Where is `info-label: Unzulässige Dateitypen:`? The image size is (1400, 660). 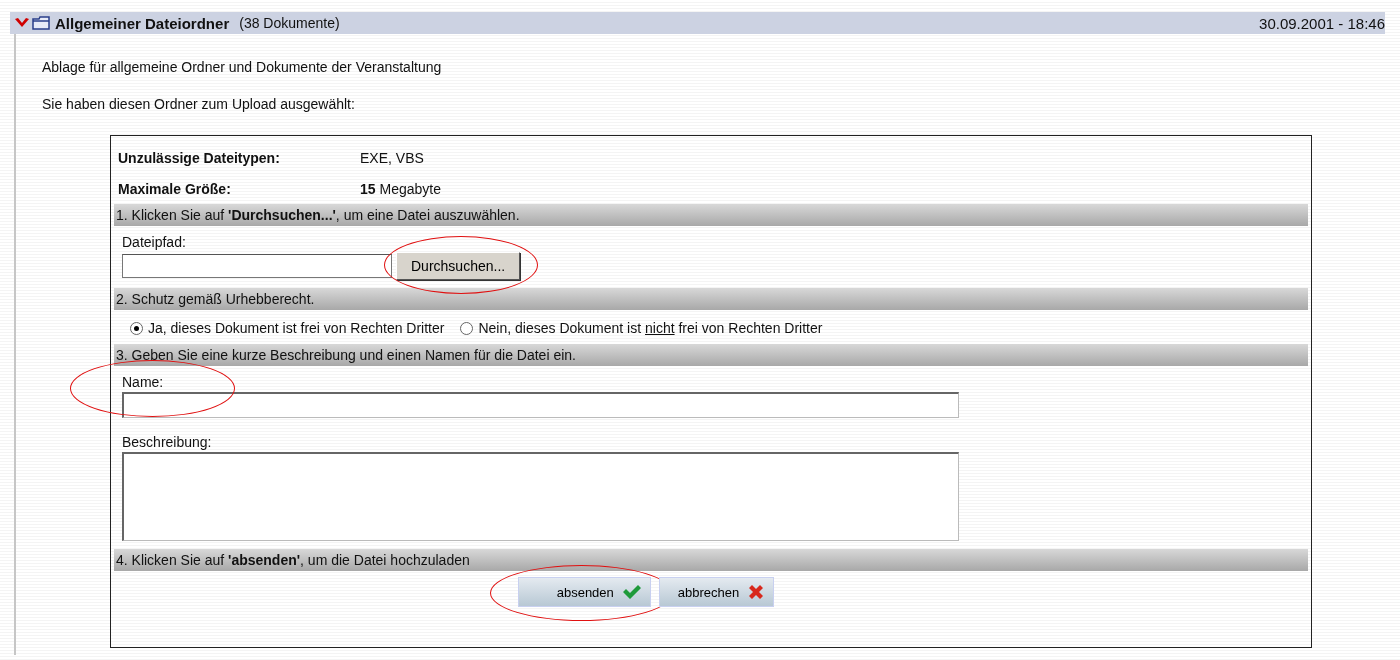 info-label: Unzulässige Dateitypen: is located at coordinates (199, 157).